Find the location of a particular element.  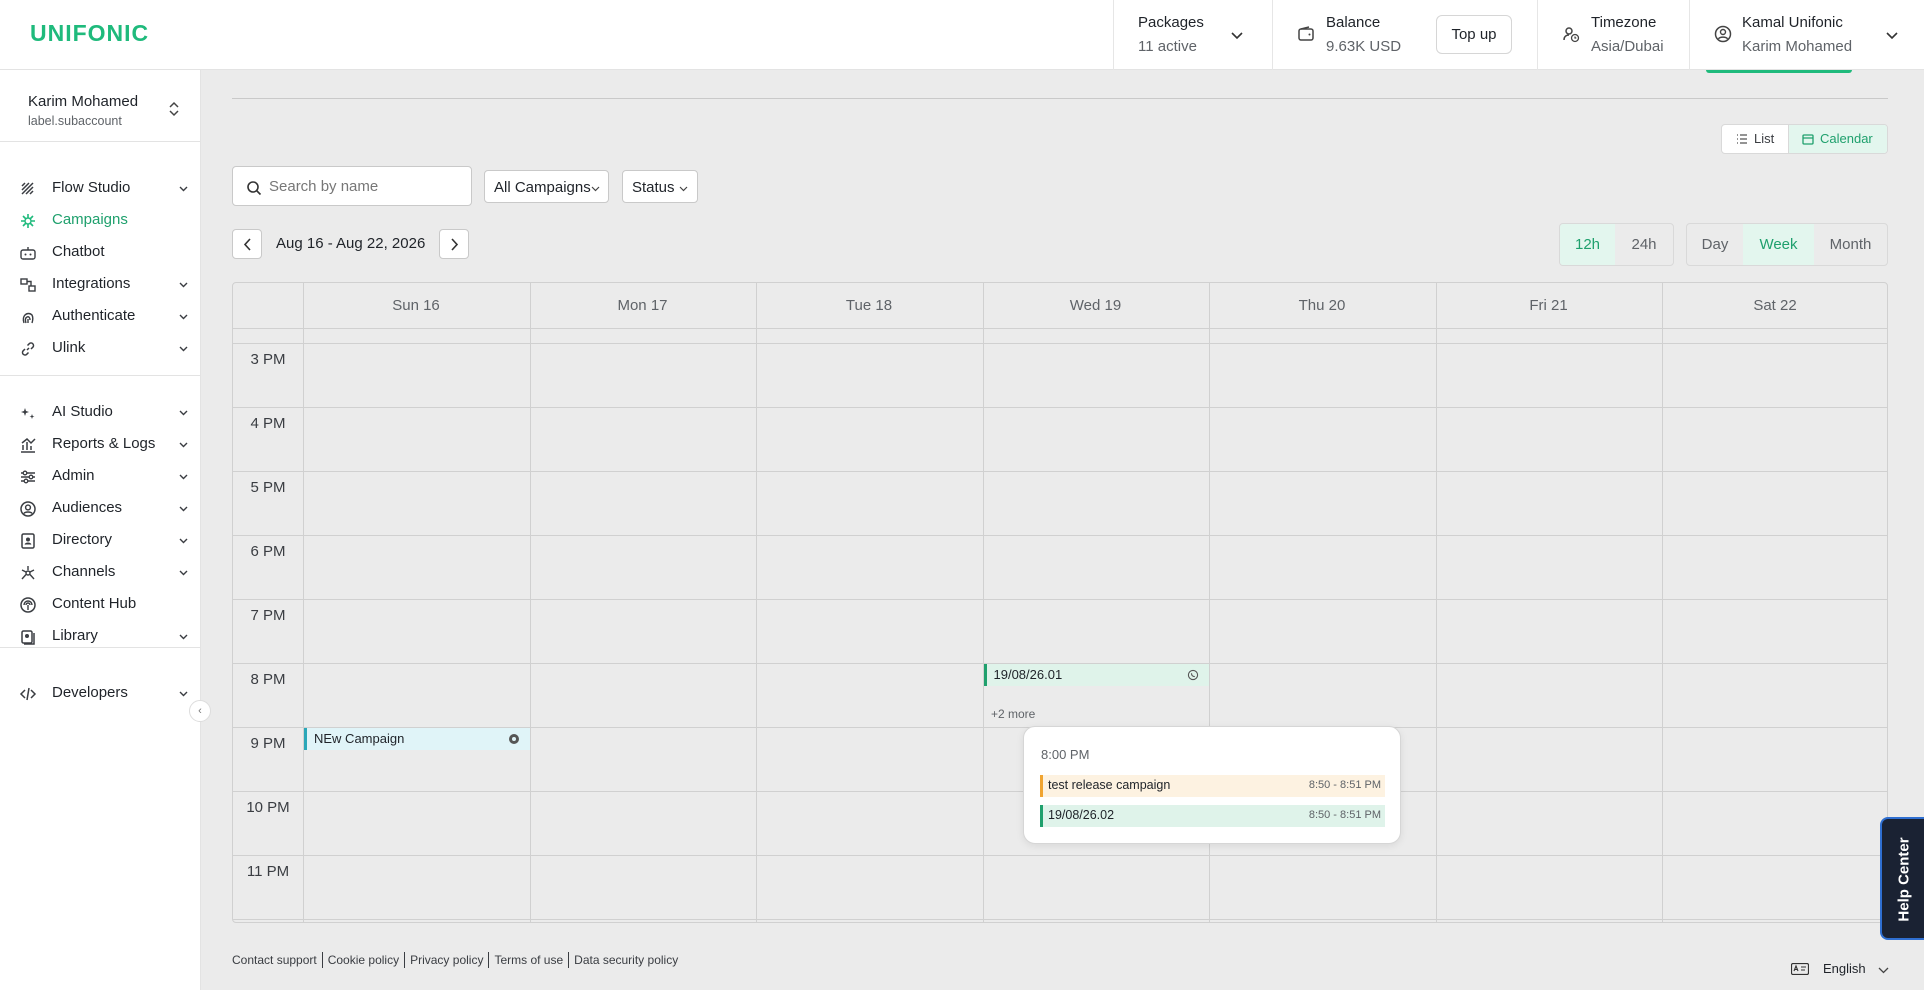

sidebar-item-ulink: Ulink is located at coordinates (100, 348).